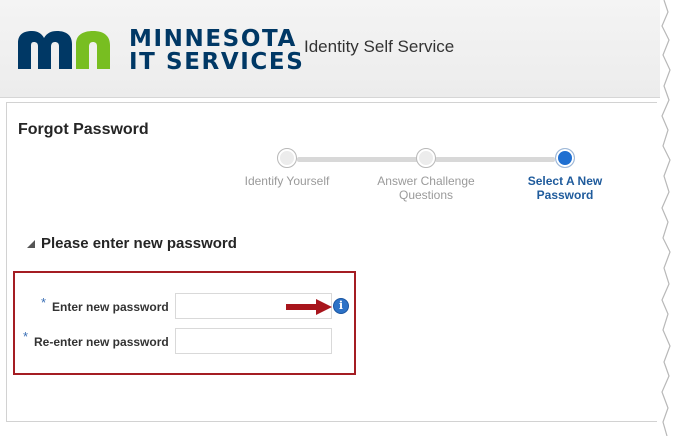  I want to click on new-password-label: Enter new password, so click(110, 307).